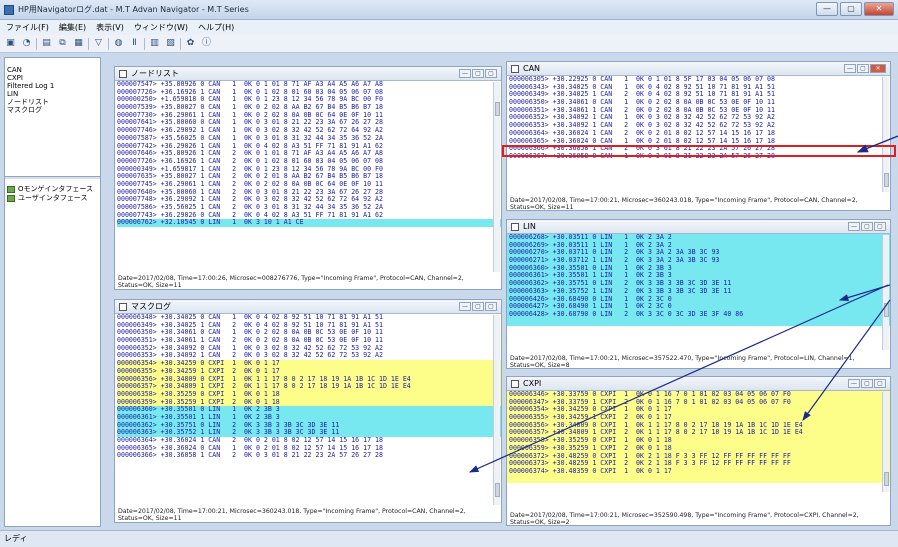 This screenshot has width=898, height=547. What do you see at coordinates (698, 227) in the screenshot?
I see `panel-header: LIN — ▢ ▢` at bounding box center [698, 227].